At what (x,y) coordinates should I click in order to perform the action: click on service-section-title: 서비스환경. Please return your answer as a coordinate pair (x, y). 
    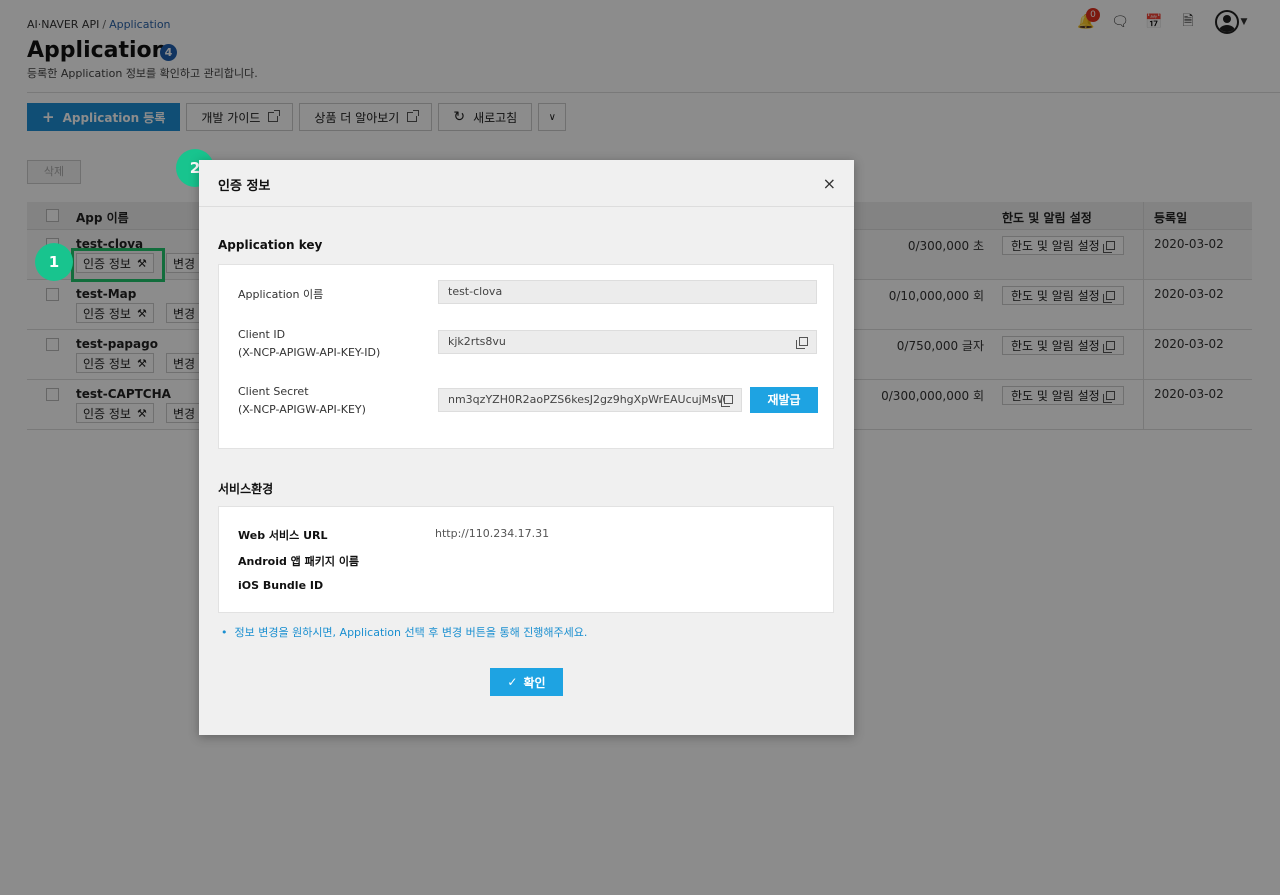
    Looking at the image, I should click on (246, 489).